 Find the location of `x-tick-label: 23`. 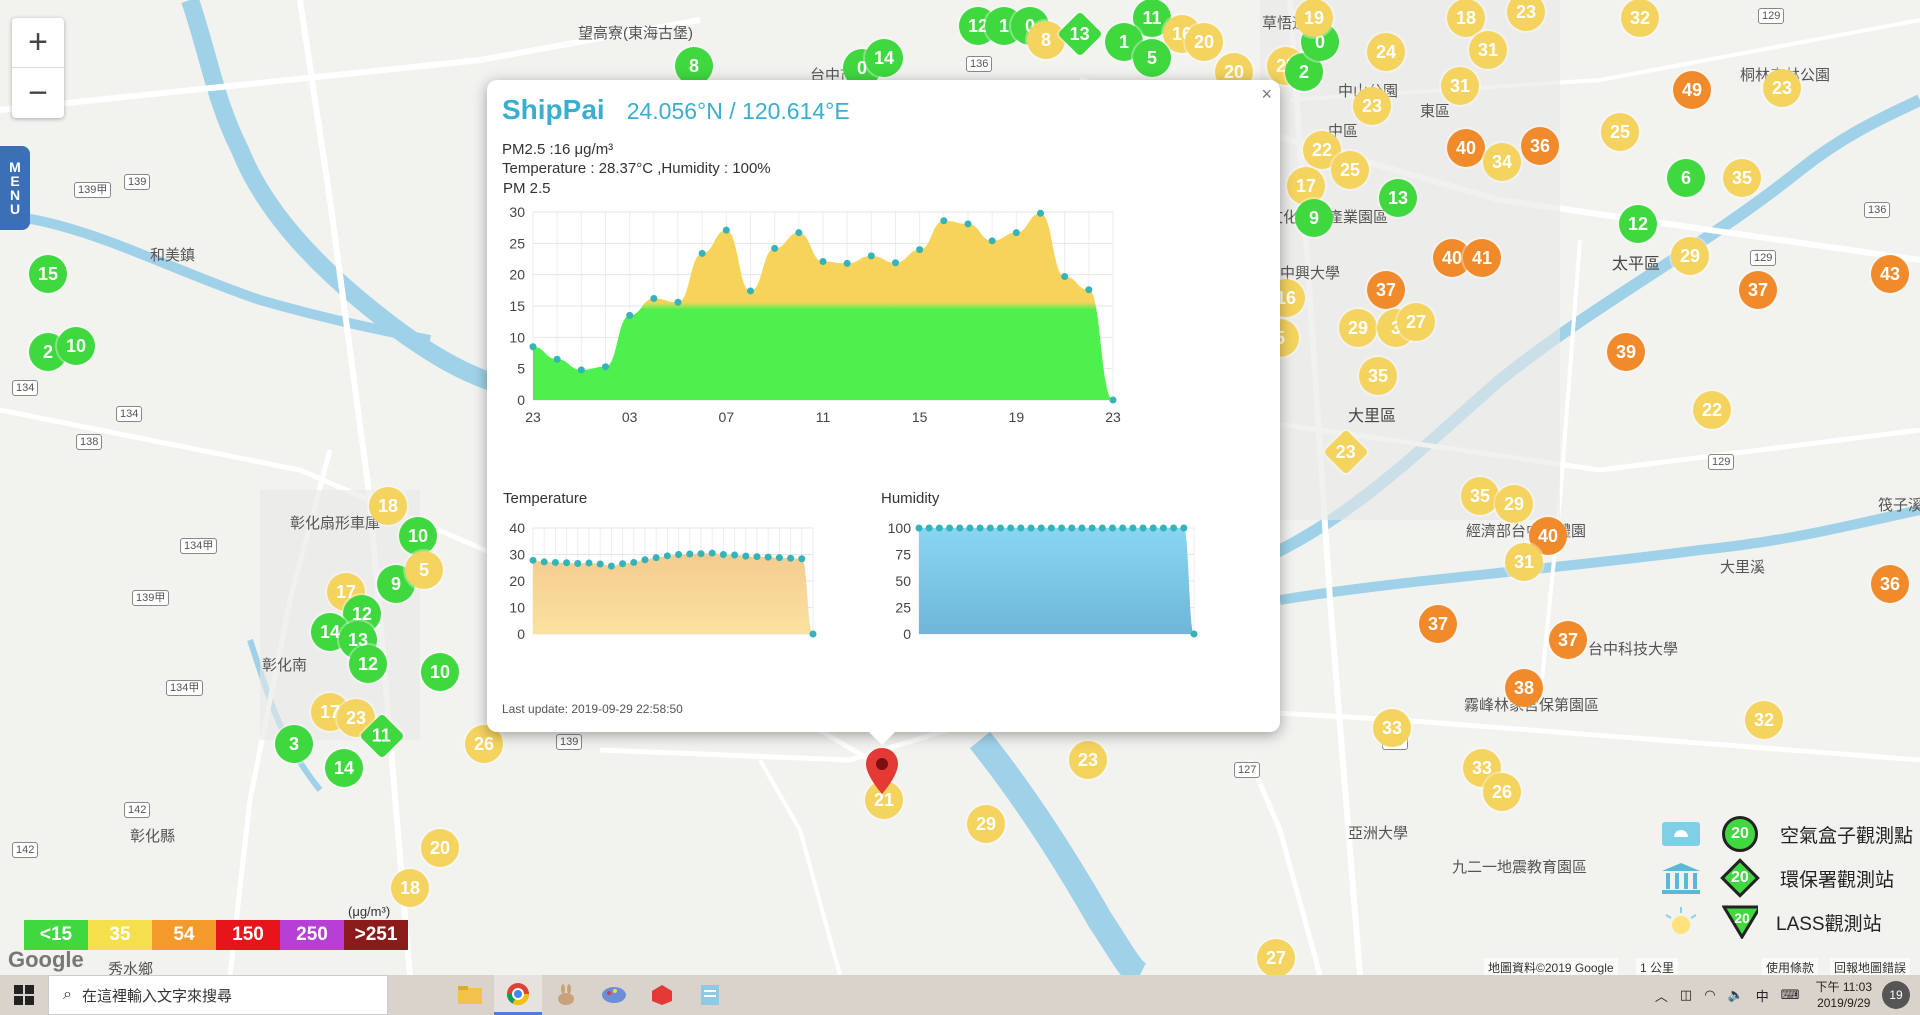

x-tick-label: 23 is located at coordinates (533, 417).